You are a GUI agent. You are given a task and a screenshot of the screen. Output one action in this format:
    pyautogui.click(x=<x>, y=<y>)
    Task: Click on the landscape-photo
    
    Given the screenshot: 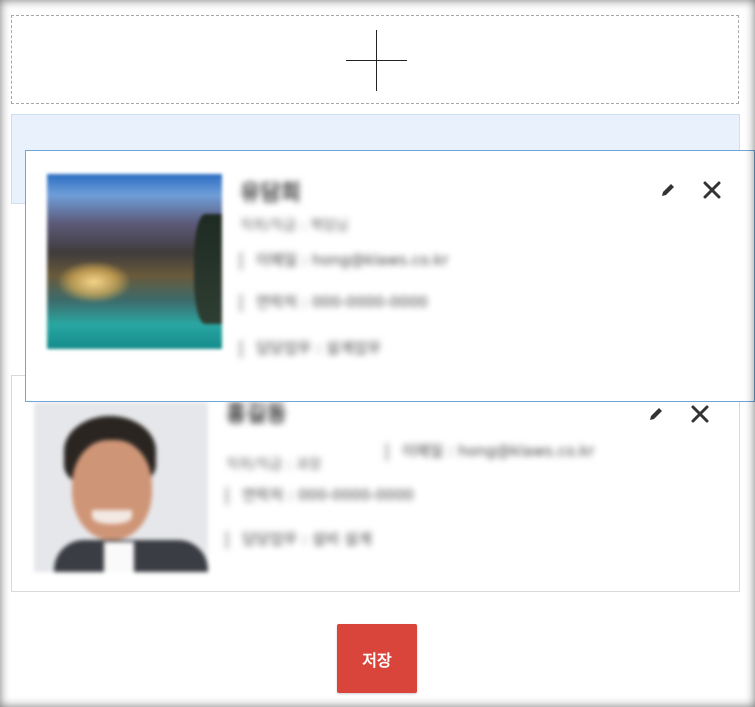 What is the action you would take?
    pyautogui.click(x=134, y=261)
    